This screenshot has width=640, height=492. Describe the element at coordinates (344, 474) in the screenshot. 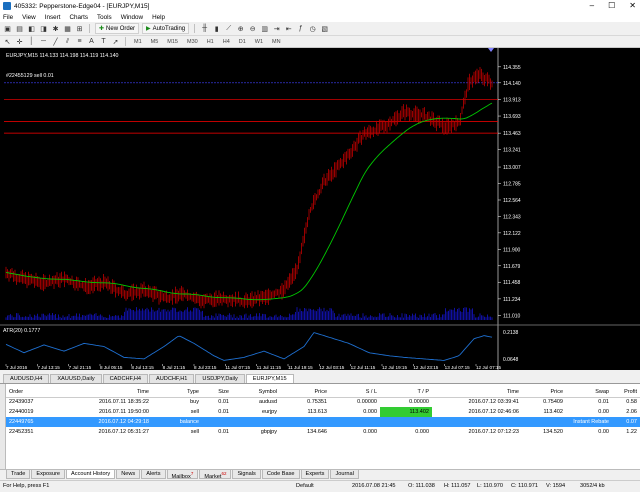

I see `tab-journal: Journal` at that location.